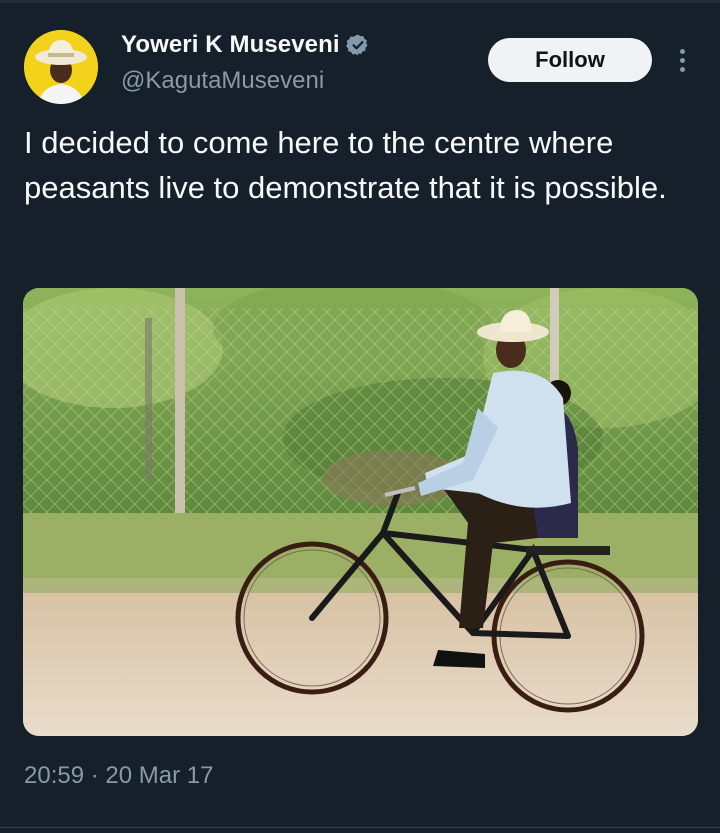 This screenshot has height=833, width=720. What do you see at coordinates (61, 67) in the screenshot?
I see `profile-avatar` at bounding box center [61, 67].